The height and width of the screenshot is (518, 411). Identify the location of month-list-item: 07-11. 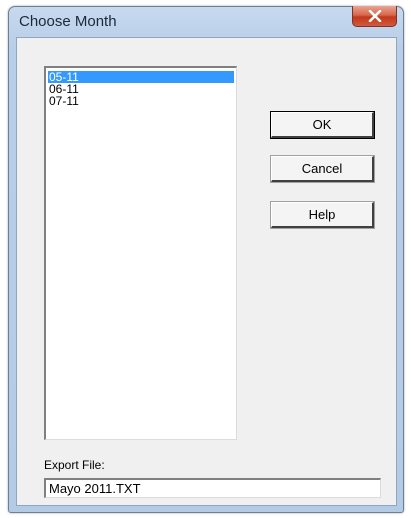
(141, 101).